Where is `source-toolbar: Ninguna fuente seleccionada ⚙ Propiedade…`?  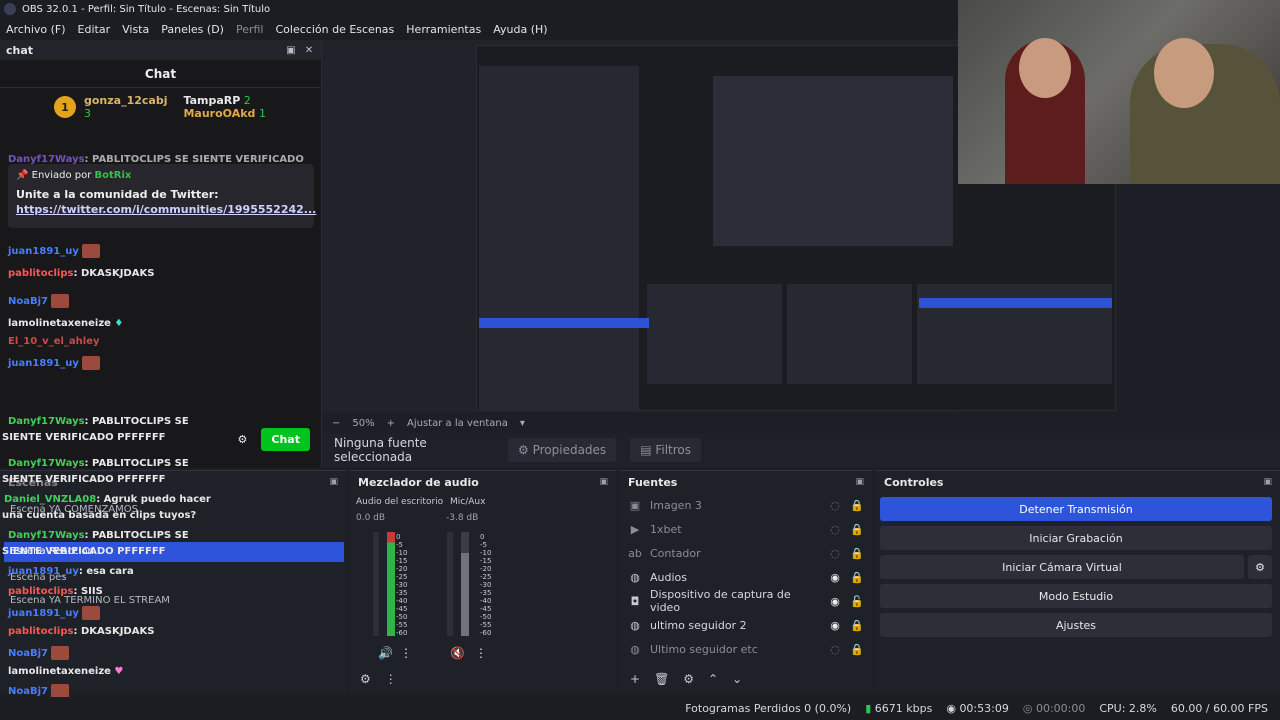 source-toolbar: Ninguna fuente seleccionada ⚙ Propiedade… is located at coordinates (801, 450).